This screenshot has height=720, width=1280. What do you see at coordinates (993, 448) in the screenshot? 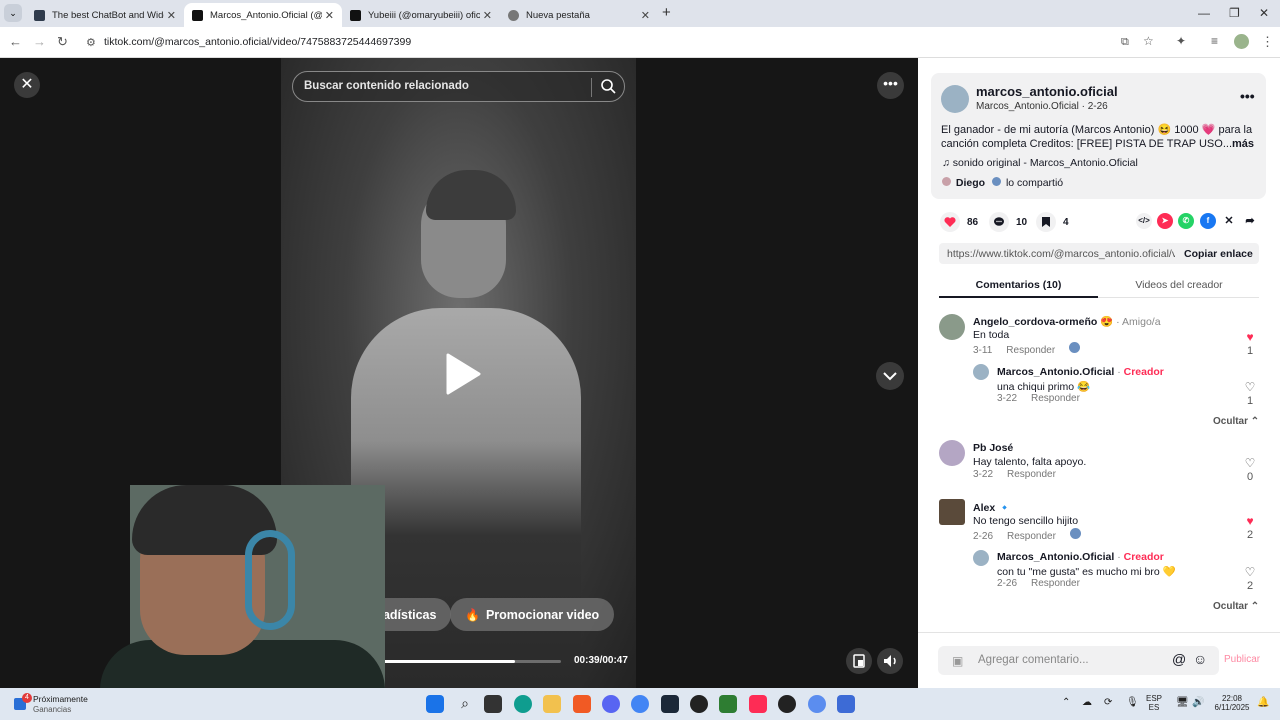
I see `comment-author: Pb José` at bounding box center [993, 448].